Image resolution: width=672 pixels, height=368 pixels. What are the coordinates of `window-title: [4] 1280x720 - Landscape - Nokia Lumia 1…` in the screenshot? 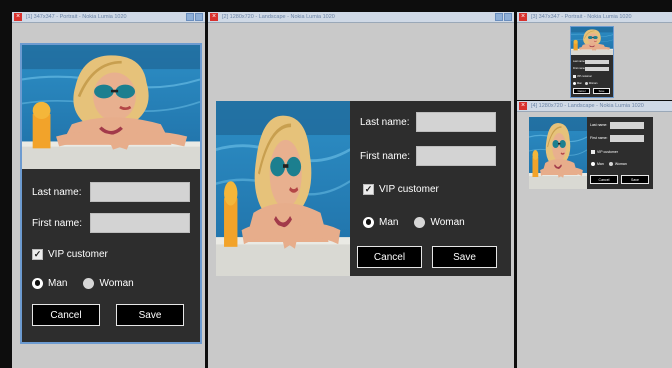 It's located at (587, 106).